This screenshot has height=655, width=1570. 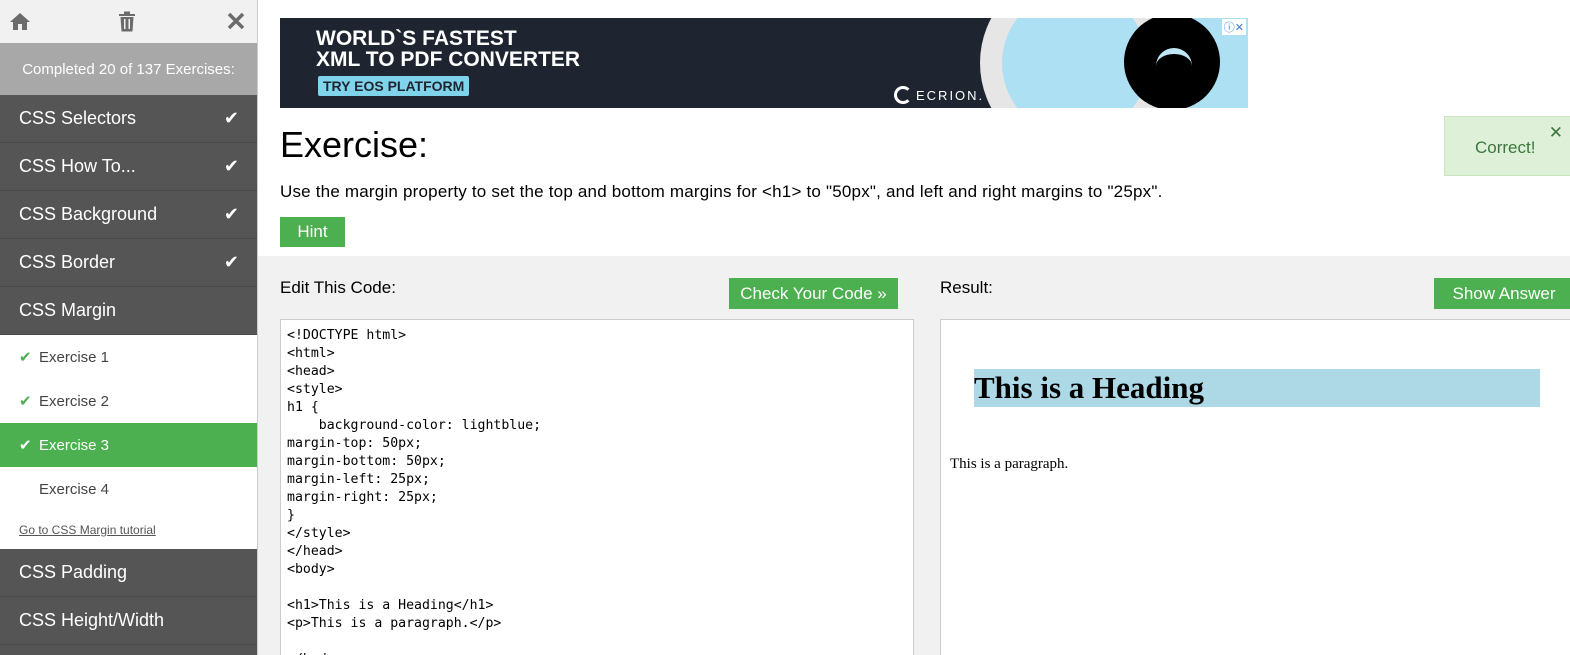 I want to click on exercise-label: Exercise 1, so click(x=74, y=357).